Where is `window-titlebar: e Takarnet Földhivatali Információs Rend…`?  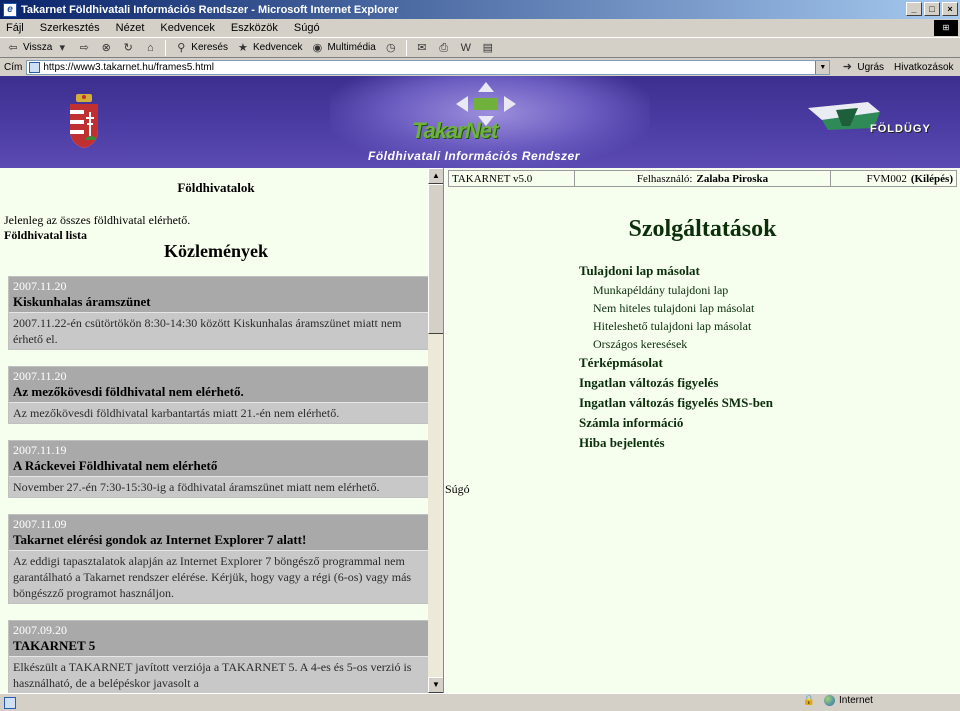
window-titlebar: e Takarnet Földhivatali Információs Rend… is located at coordinates (480, 9).